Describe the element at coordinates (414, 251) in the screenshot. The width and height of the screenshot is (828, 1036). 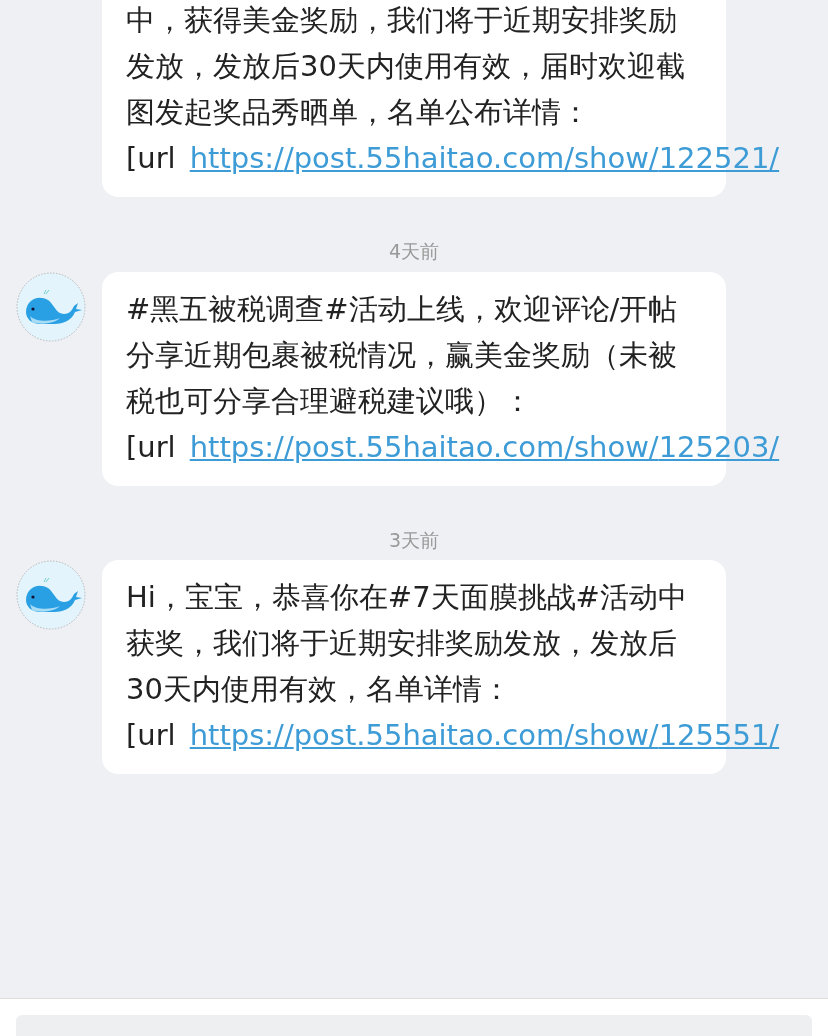
I see `timestamp: 4天前` at that location.